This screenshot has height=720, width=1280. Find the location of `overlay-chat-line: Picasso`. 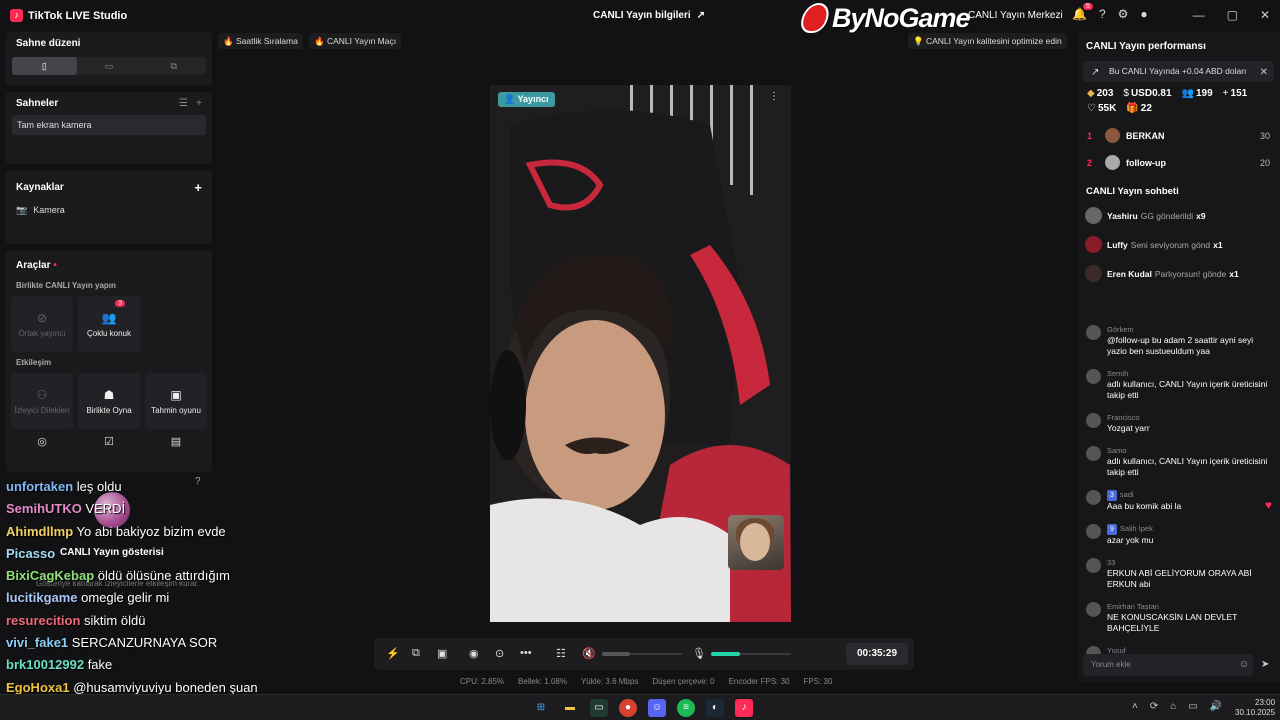

overlay-chat-line: Picasso is located at coordinates (156, 554).